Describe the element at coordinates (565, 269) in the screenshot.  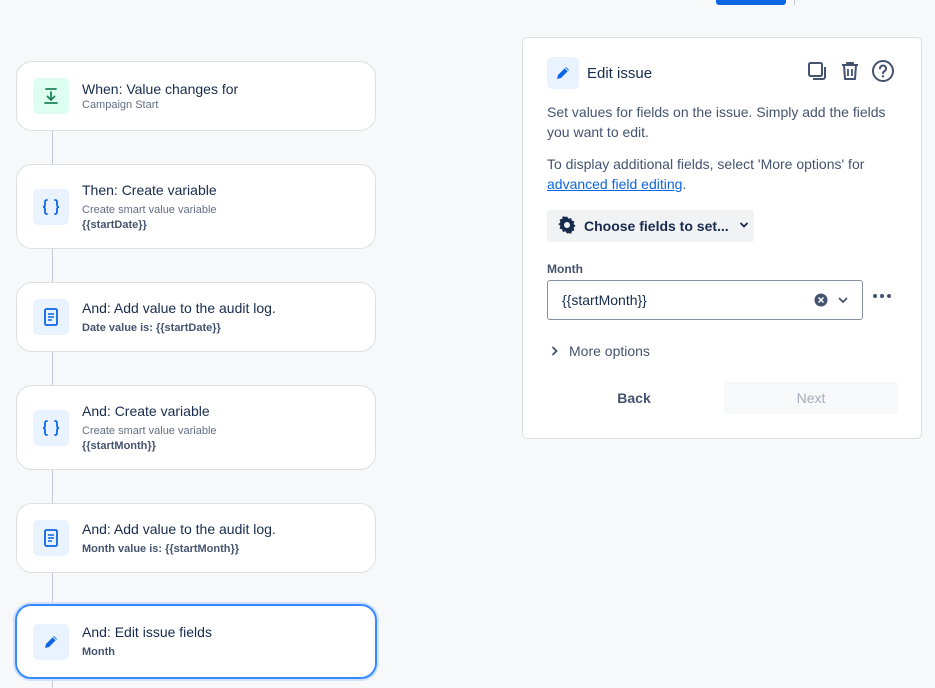
I see `month-field-label: Month` at that location.